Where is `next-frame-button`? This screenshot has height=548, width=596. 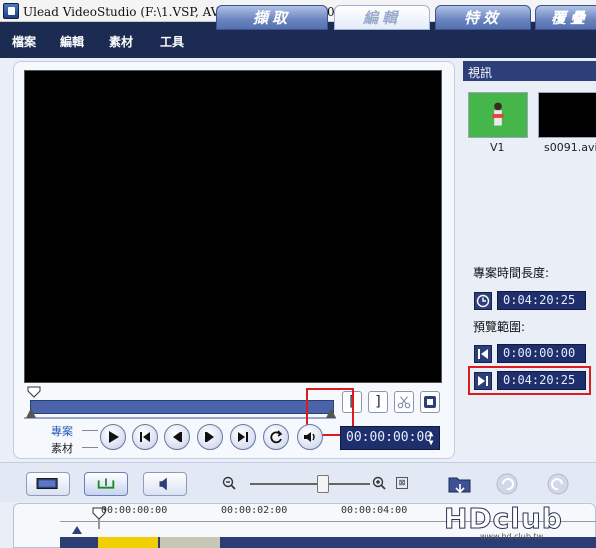 next-frame-button is located at coordinates (210, 437).